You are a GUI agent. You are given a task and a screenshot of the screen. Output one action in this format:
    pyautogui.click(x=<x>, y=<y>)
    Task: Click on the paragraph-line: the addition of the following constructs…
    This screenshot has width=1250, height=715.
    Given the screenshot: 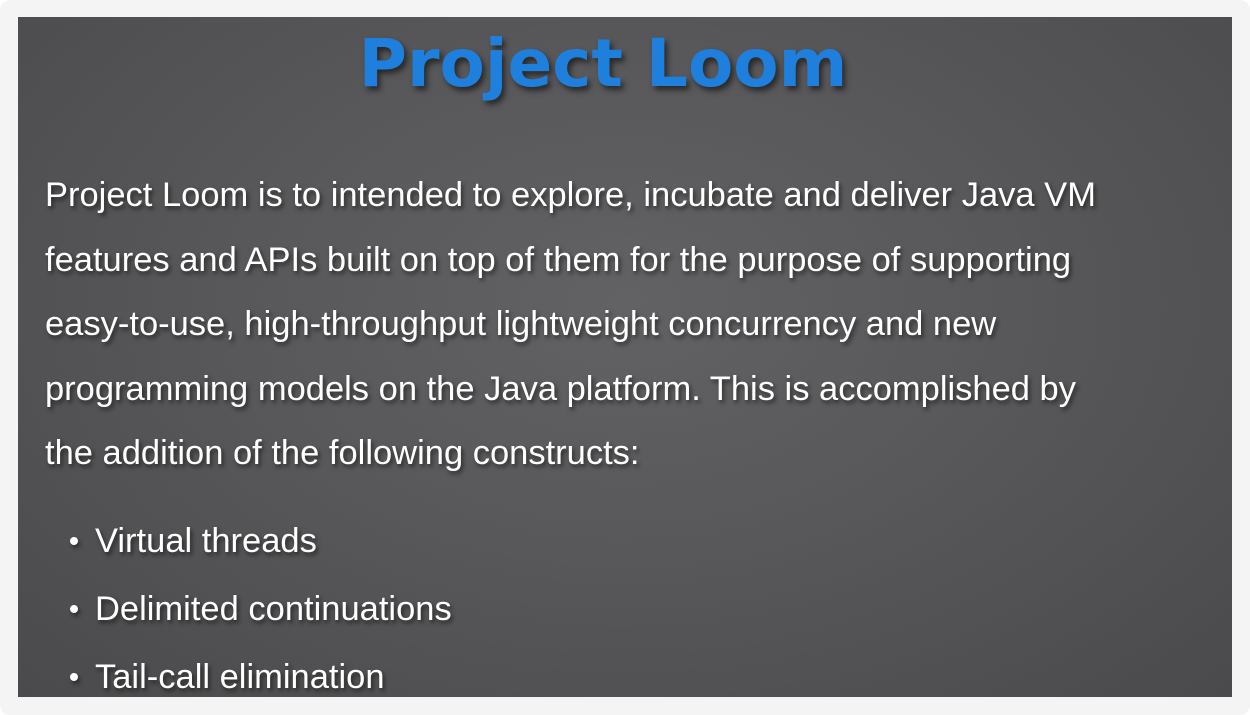 What is the action you would take?
    pyautogui.click(x=342, y=453)
    